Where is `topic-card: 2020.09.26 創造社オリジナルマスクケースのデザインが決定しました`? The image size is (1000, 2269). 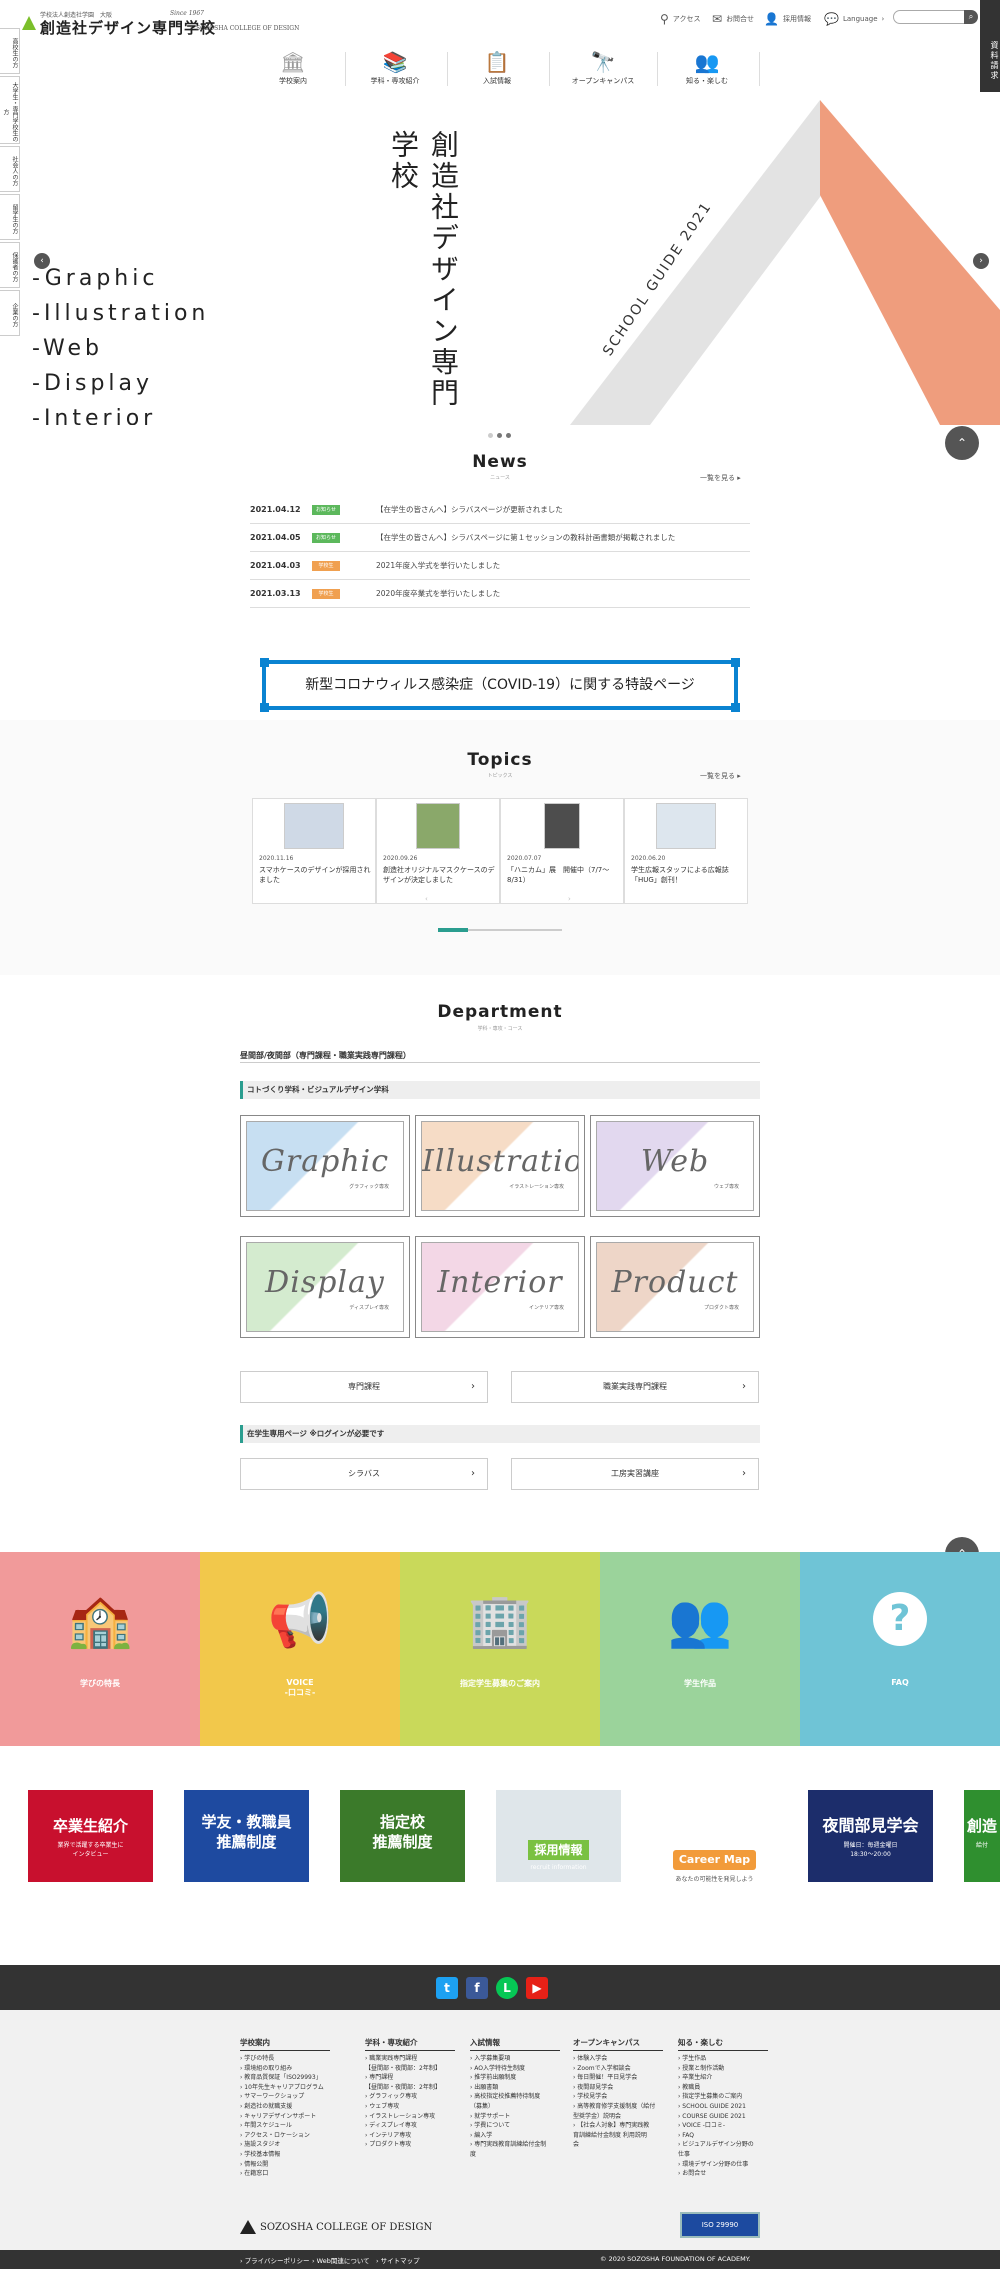
topic-card: 2020.09.26 創造社オリジナルマスクケースのデザインが決定しました is located at coordinates (438, 851).